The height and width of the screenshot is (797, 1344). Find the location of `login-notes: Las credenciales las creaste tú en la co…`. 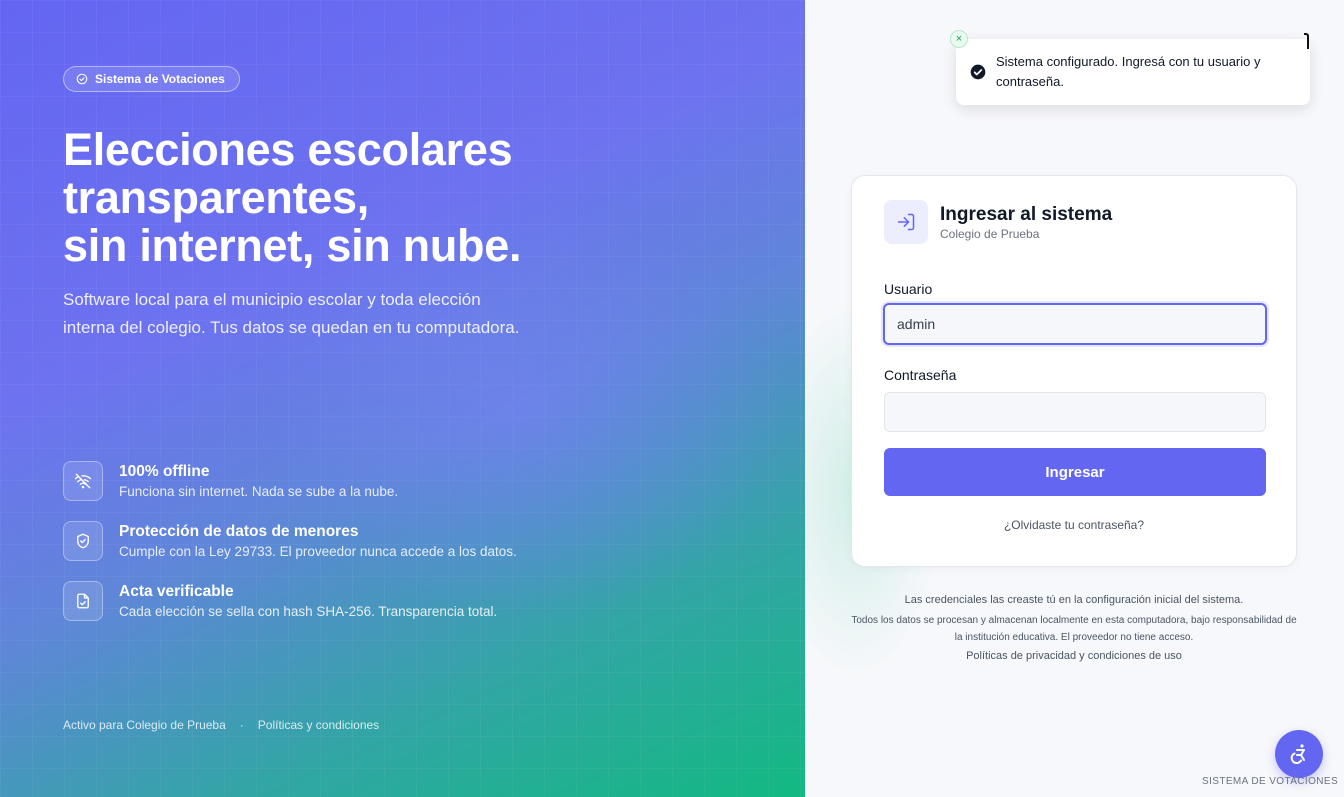

login-notes: Las credenciales las creaste tú en la co… is located at coordinates (1074, 628).